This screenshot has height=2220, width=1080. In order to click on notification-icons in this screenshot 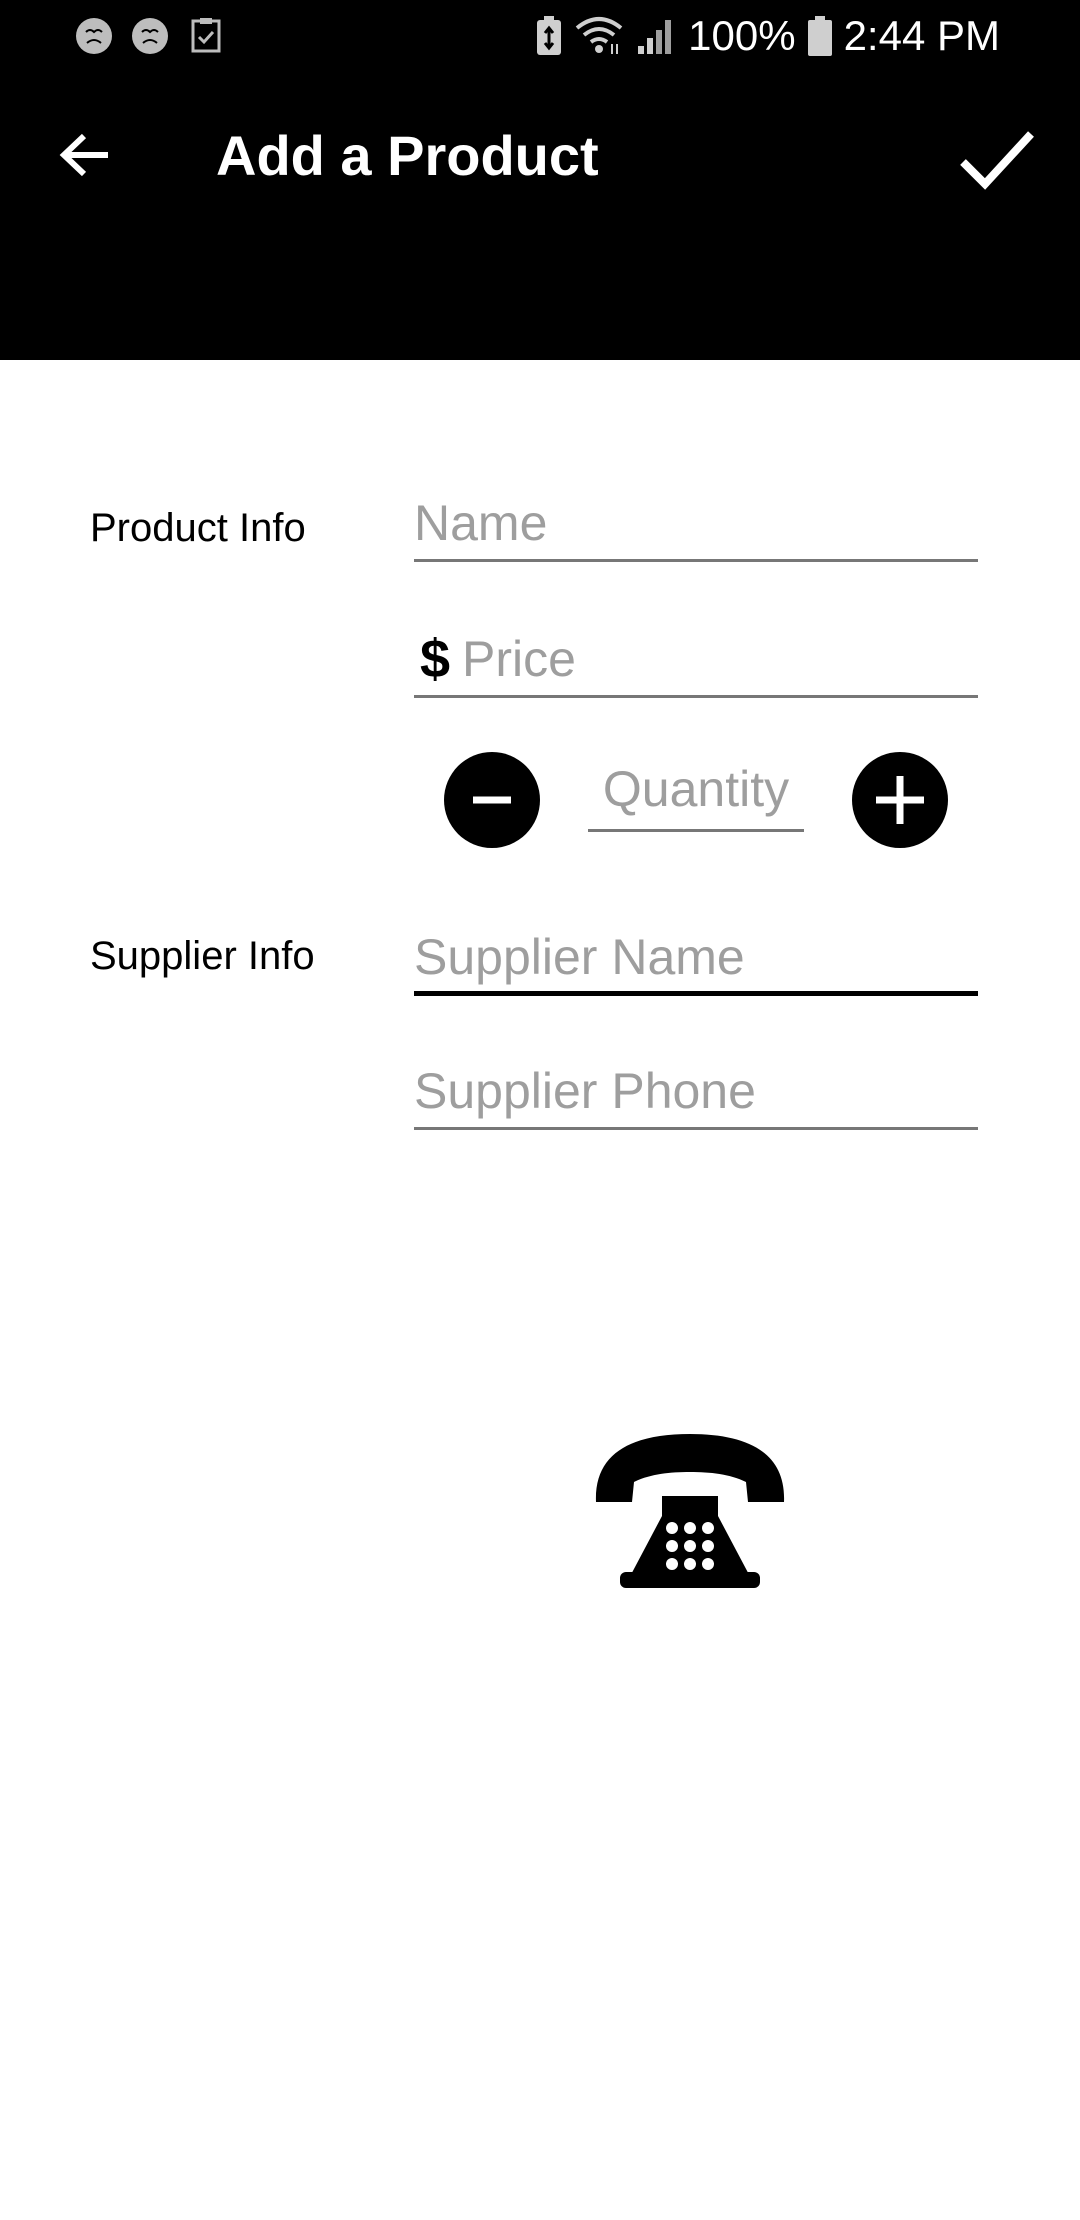, I will do `click(150, 36)`.